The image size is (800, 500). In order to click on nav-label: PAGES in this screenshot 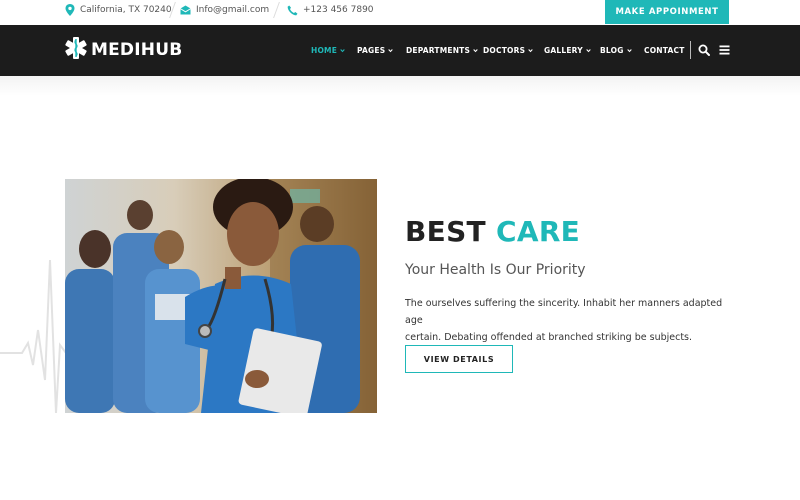, I will do `click(371, 50)`.